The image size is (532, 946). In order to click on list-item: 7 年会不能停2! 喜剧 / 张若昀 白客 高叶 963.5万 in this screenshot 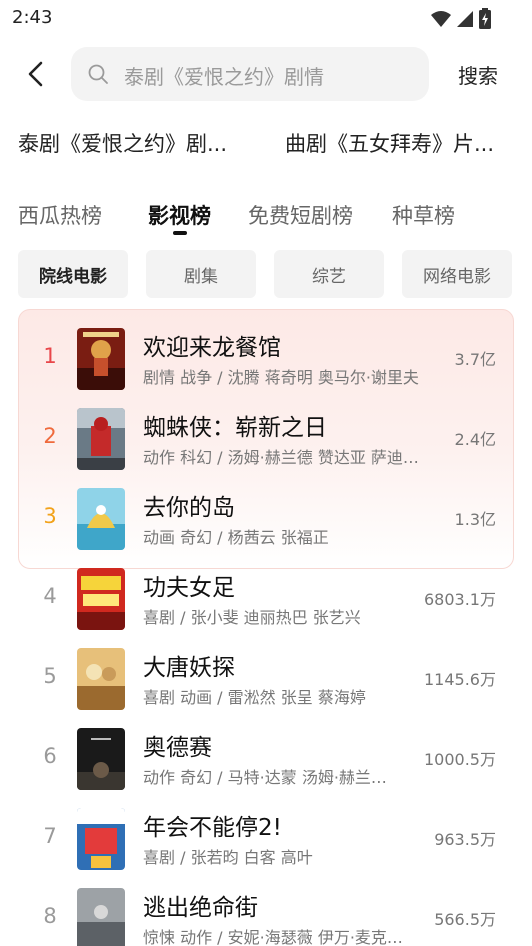, I will do `click(266, 838)`.